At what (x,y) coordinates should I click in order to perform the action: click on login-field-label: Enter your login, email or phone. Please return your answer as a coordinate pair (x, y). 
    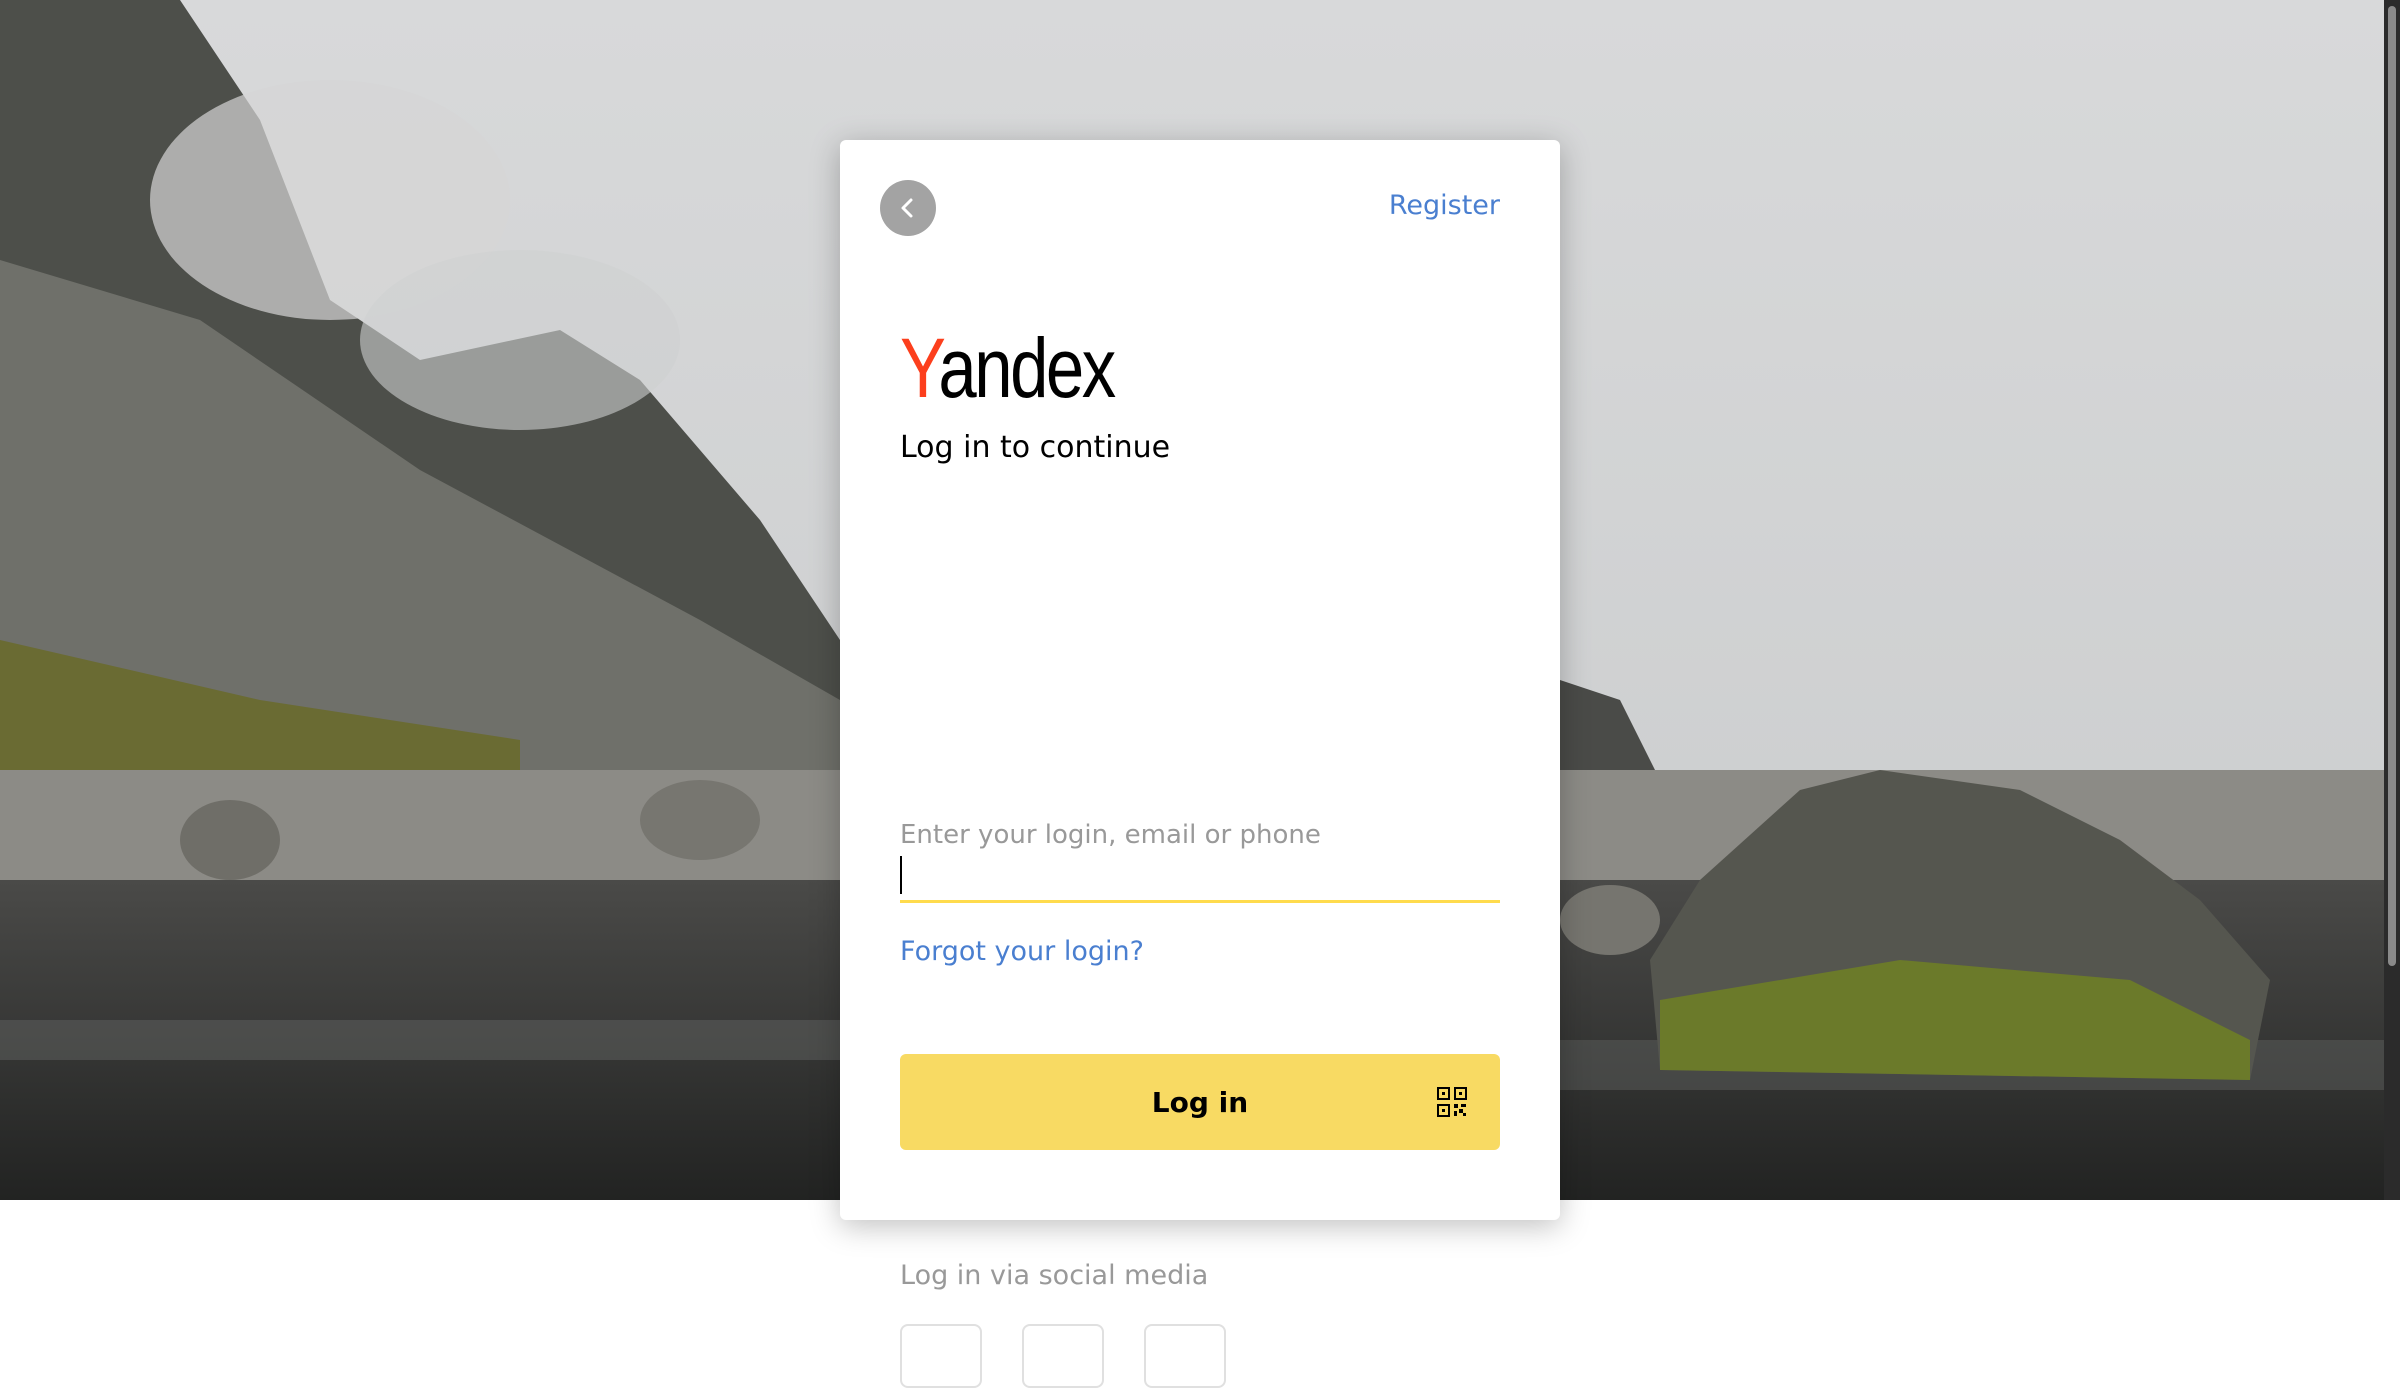
    Looking at the image, I should click on (1110, 835).